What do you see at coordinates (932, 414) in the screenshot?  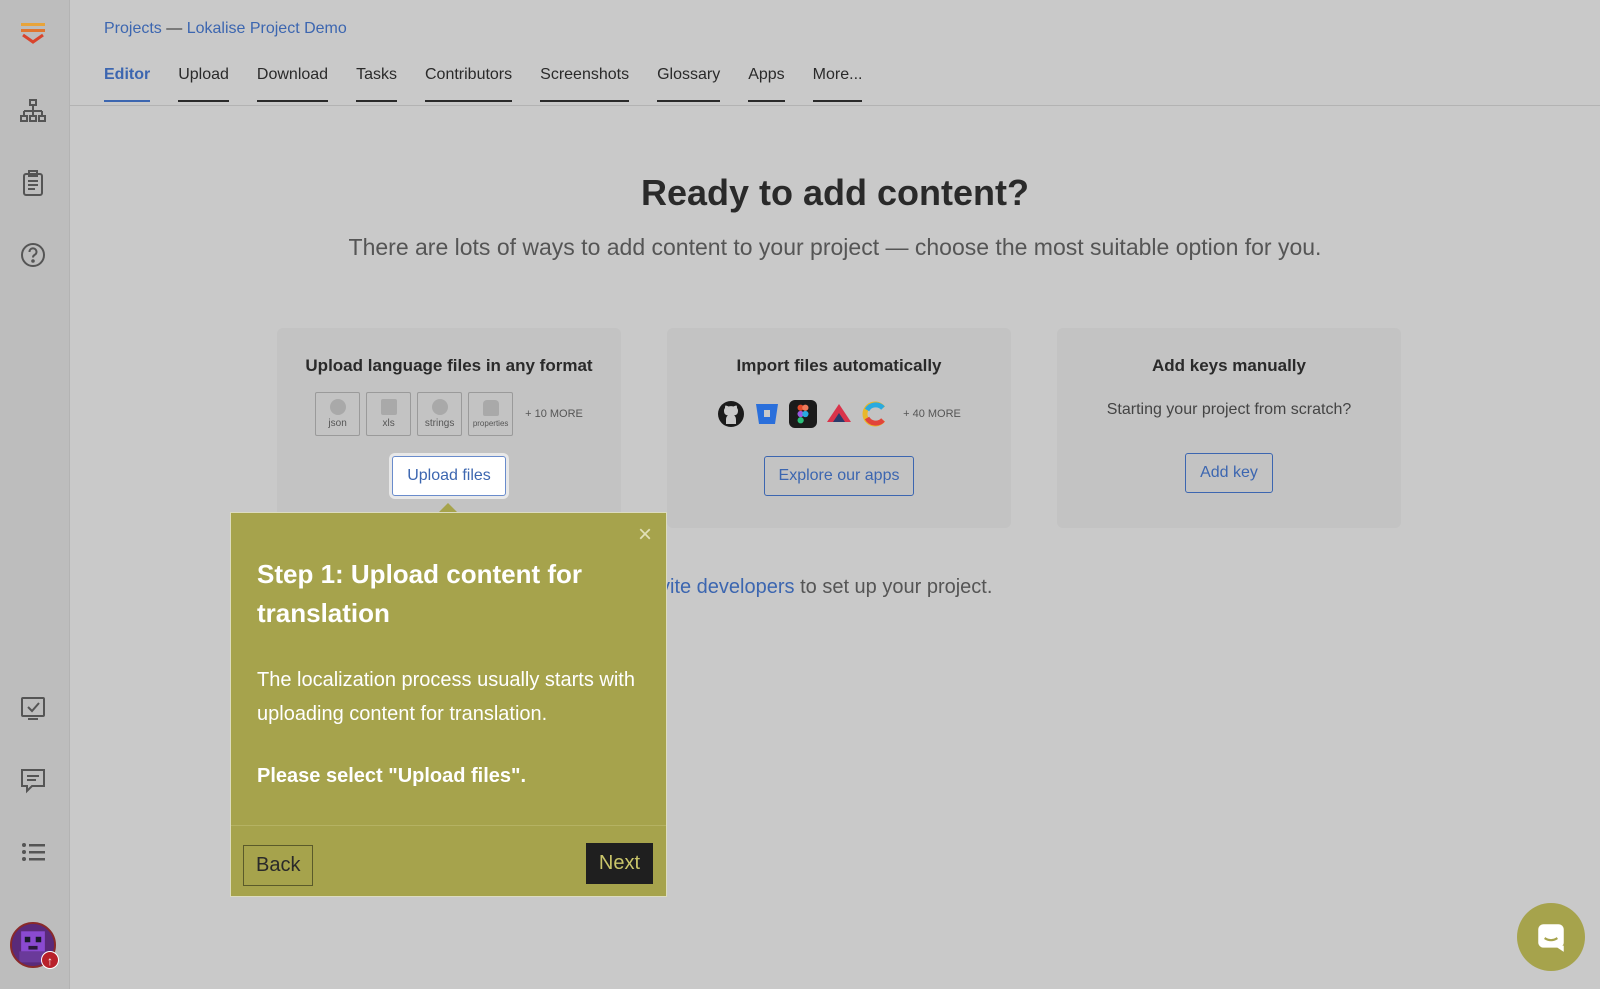 I see `more-apps-label: + 40 MORE` at bounding box center [932, 414].